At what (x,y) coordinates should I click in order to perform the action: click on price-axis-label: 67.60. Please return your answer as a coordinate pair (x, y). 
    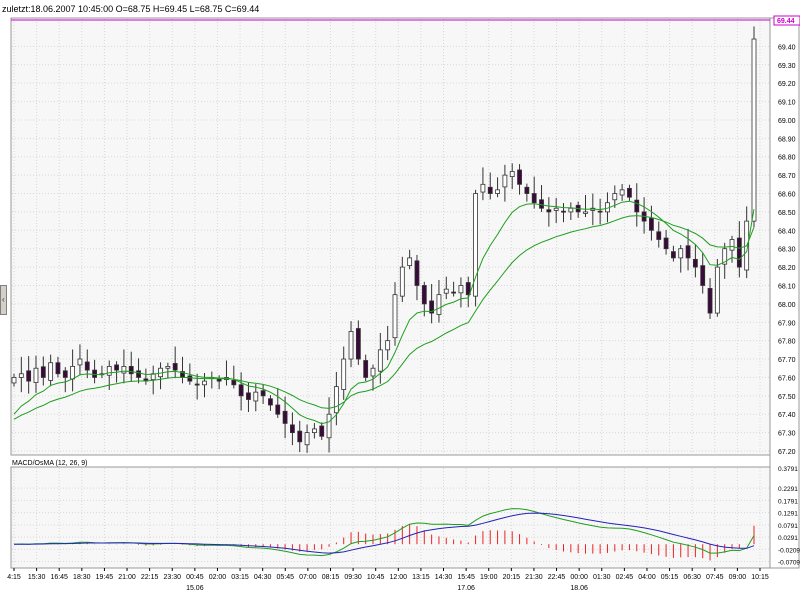
    Looking at the image, I should click on (787, 378).